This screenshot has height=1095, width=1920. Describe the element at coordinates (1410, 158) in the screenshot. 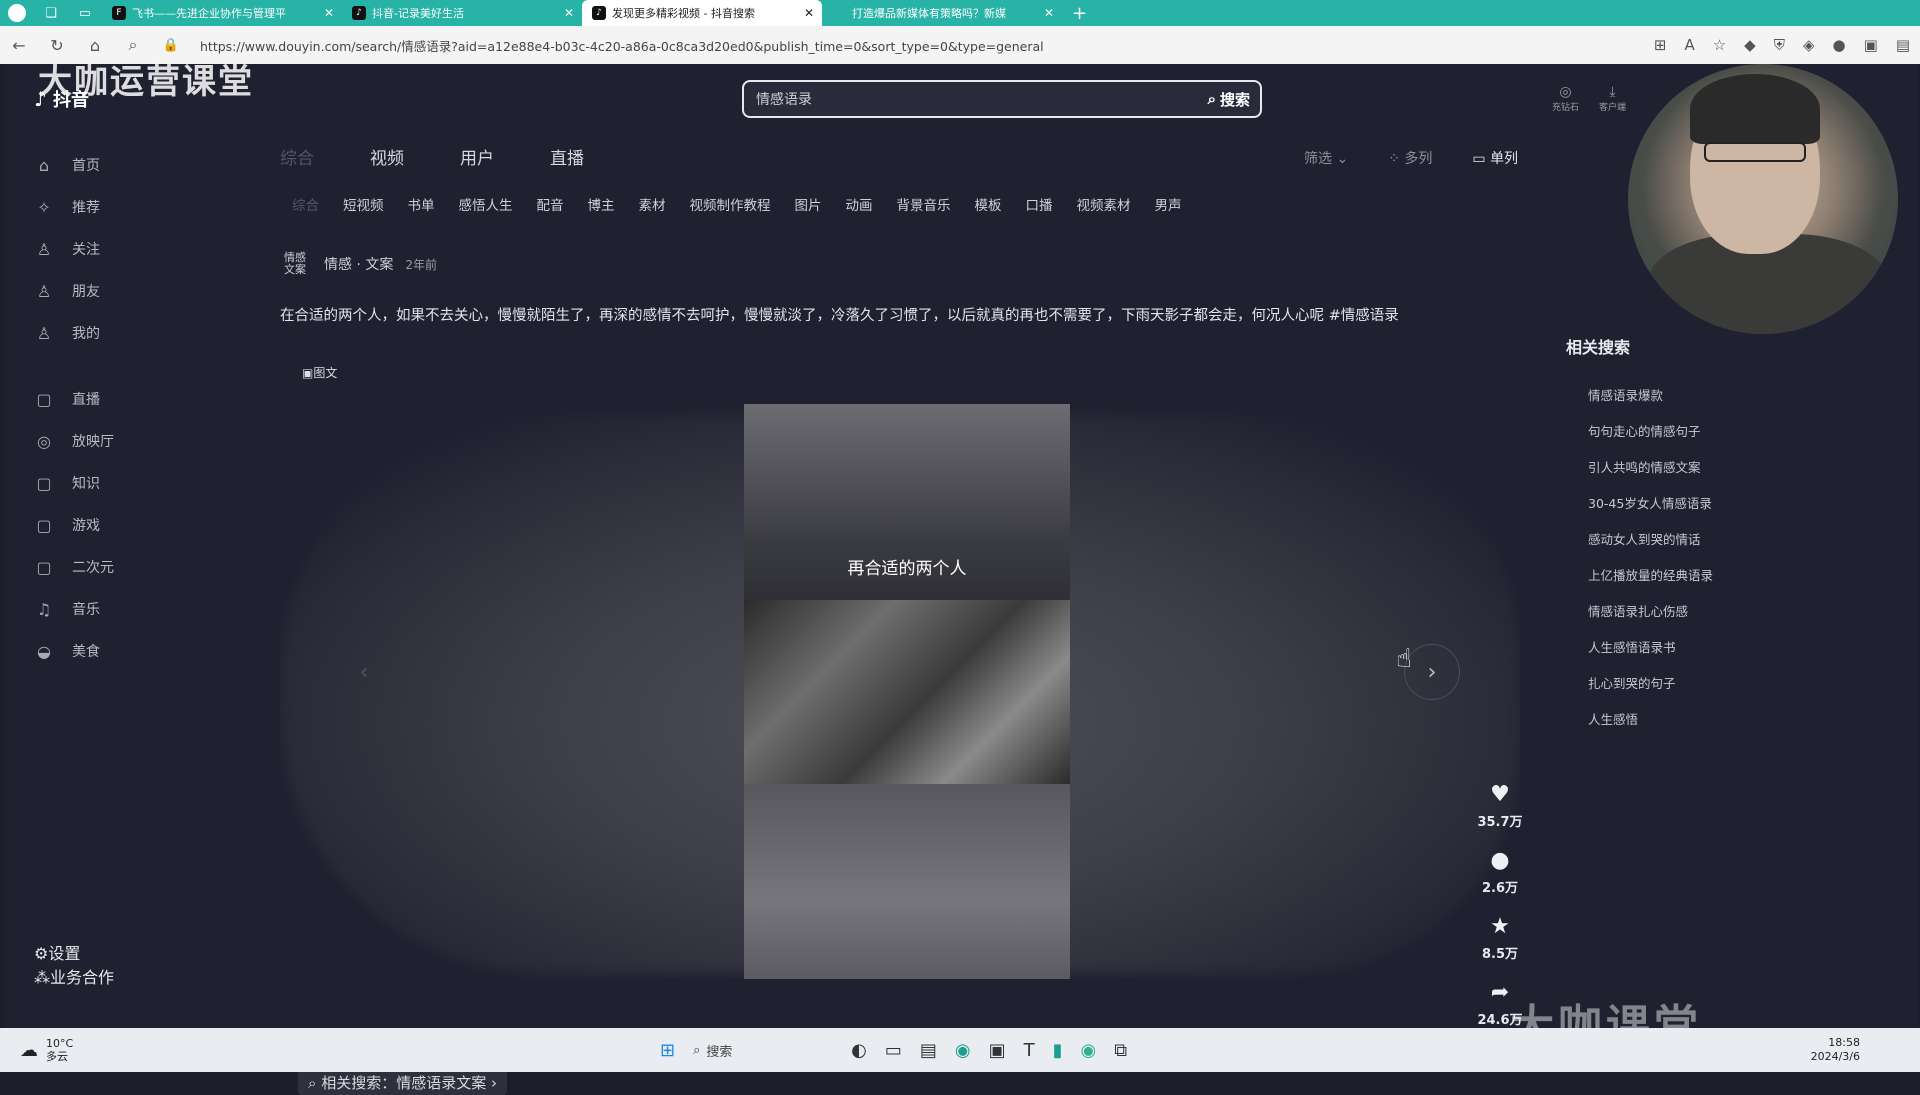

I see `multi-column-button: ⁘ 多列` at that location.